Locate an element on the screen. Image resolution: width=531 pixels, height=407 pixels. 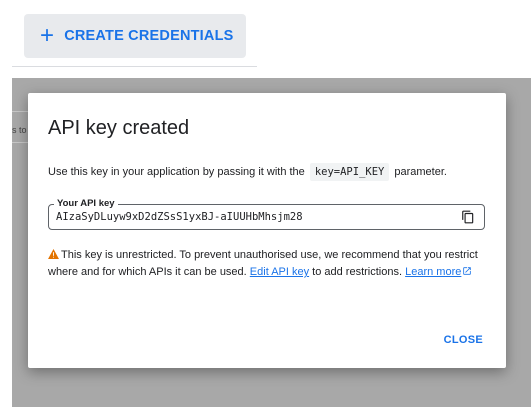
close-button: CLOSE is located at coordinates (463, 340).